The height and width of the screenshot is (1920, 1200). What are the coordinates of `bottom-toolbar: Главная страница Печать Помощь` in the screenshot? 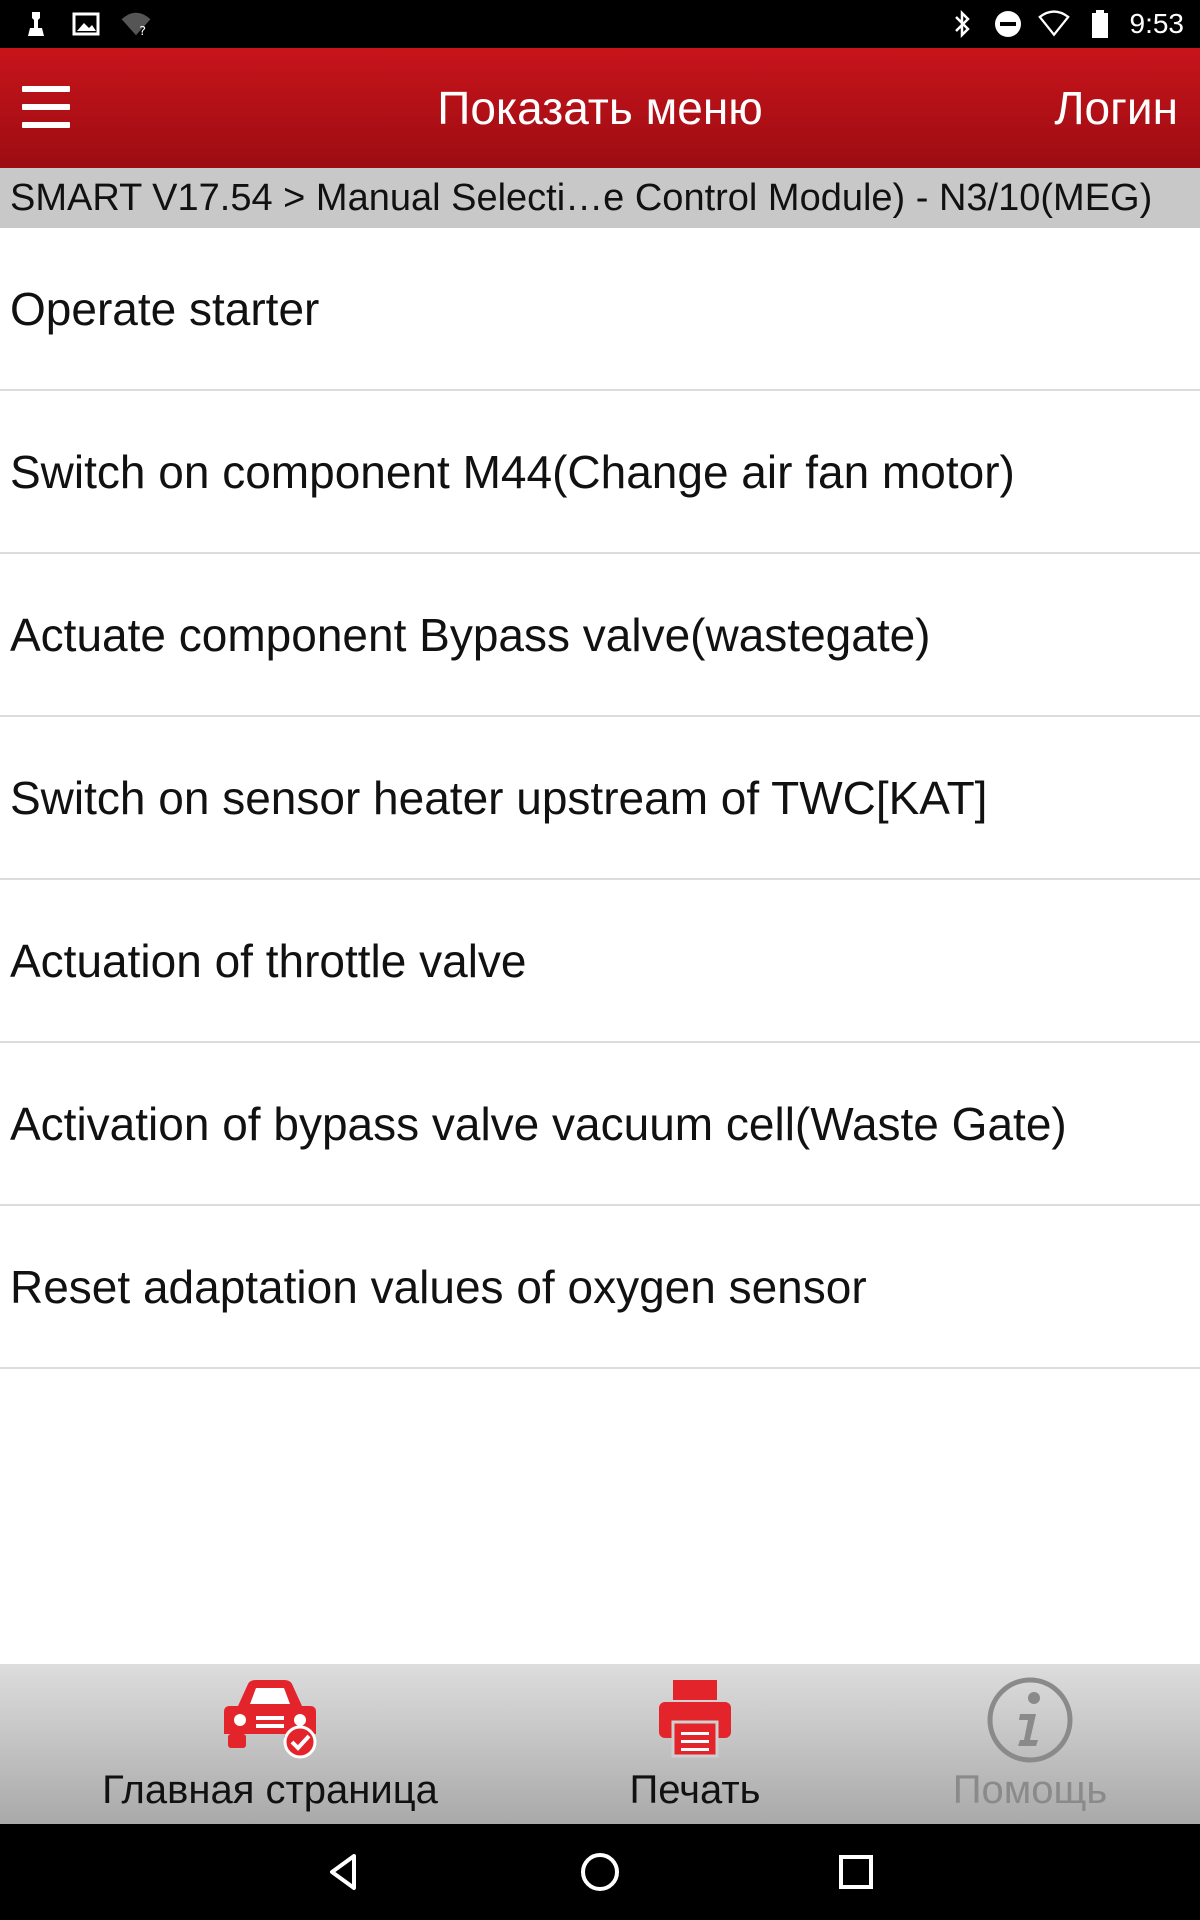 It's located at (600, 1744).